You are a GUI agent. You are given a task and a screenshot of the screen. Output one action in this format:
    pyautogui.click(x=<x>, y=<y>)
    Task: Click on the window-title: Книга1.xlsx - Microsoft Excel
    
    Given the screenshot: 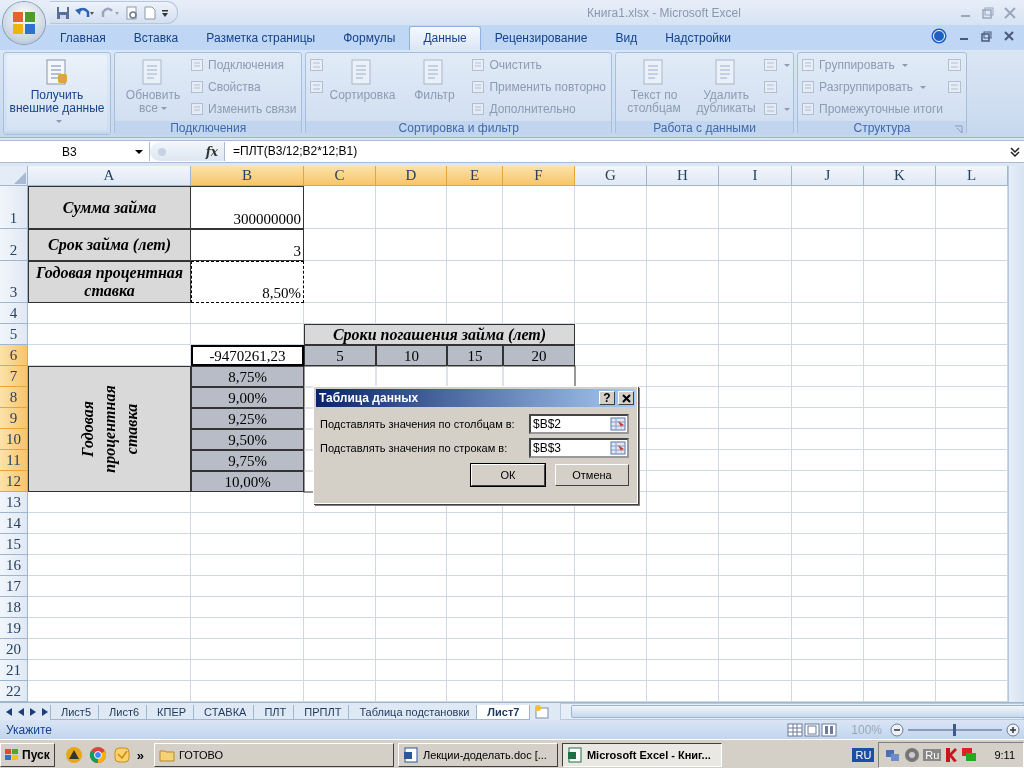 What is the action you would take?
    pyautogui.click(x=664, y=12)
    